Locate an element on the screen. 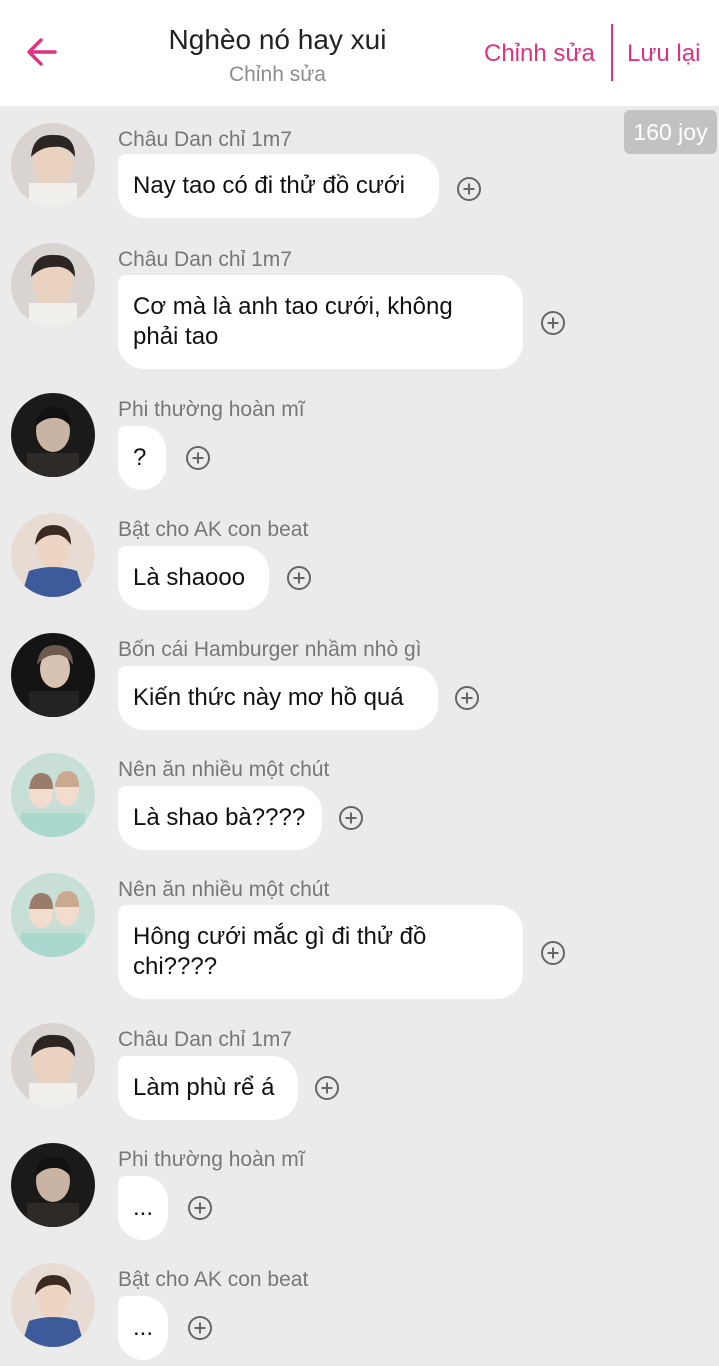  save-button: Lưu lại is located at coordinates (663, 54).